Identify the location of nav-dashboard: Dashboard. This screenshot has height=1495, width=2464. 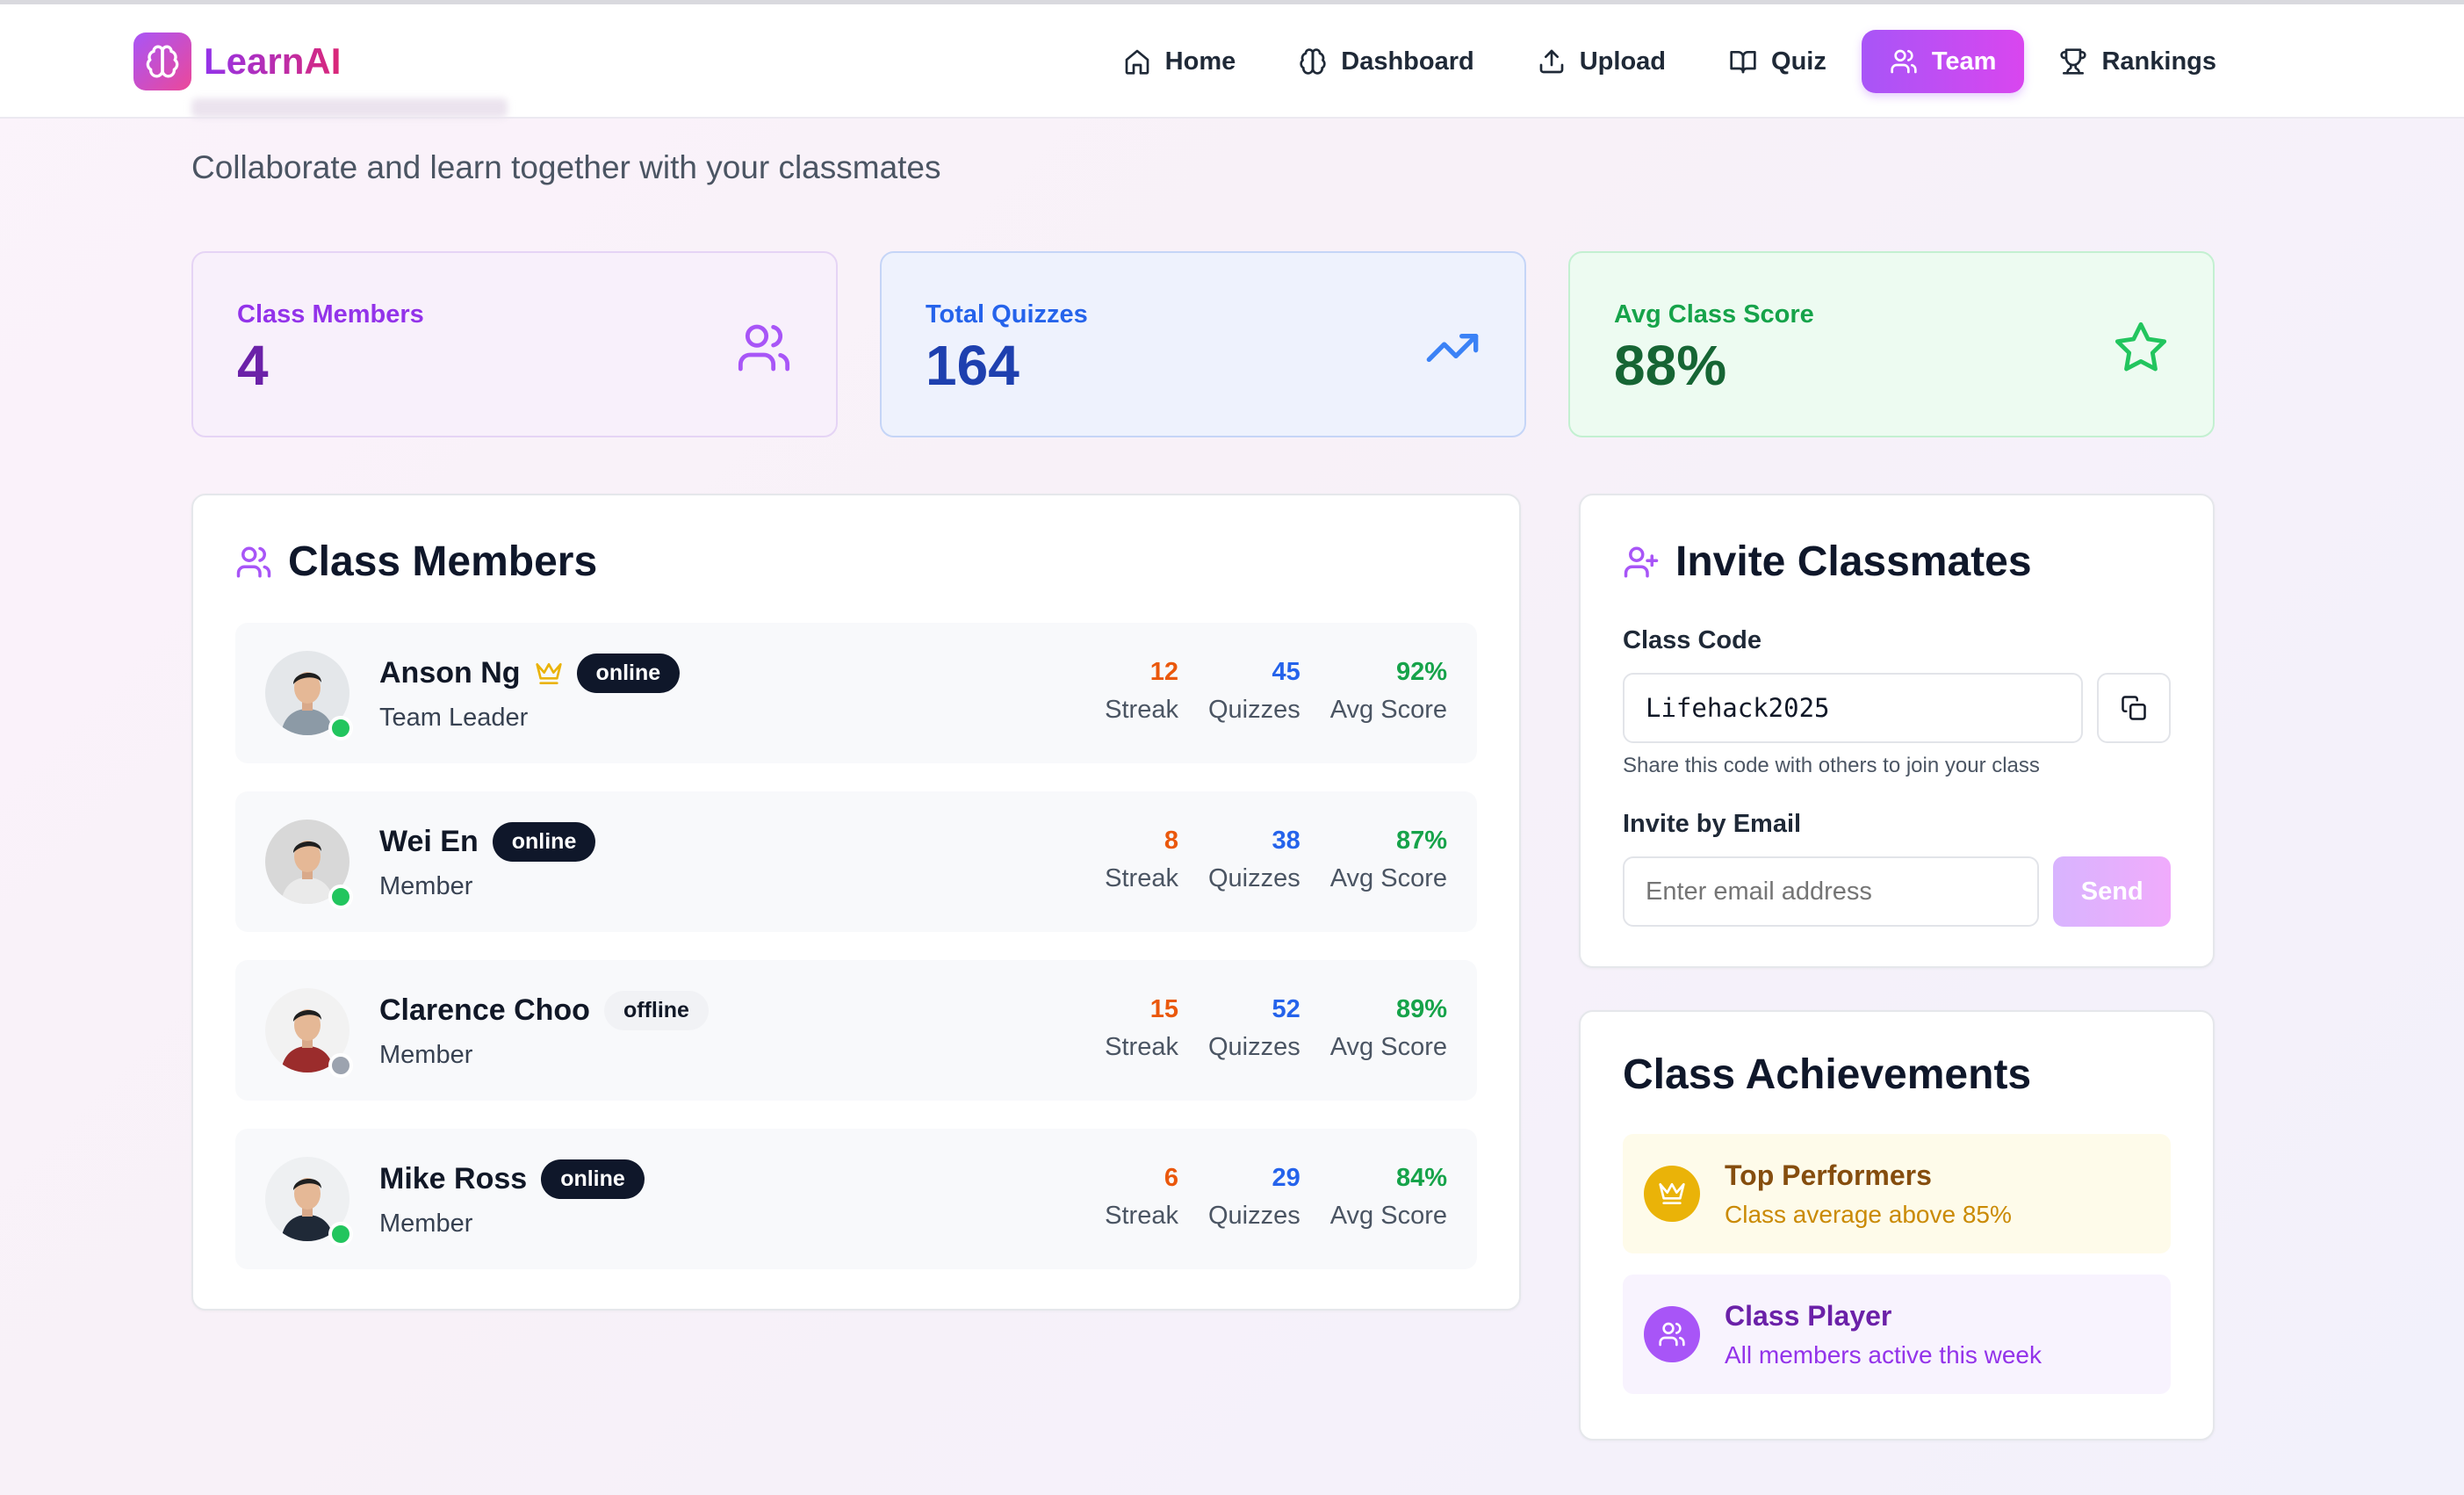
(1386, 62).